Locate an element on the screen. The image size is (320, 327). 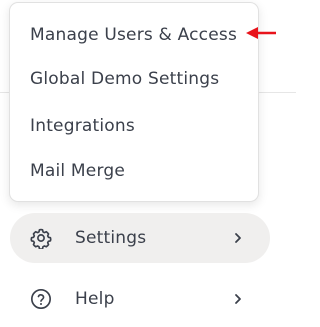
divider-right is located at coordinates (277, 92).